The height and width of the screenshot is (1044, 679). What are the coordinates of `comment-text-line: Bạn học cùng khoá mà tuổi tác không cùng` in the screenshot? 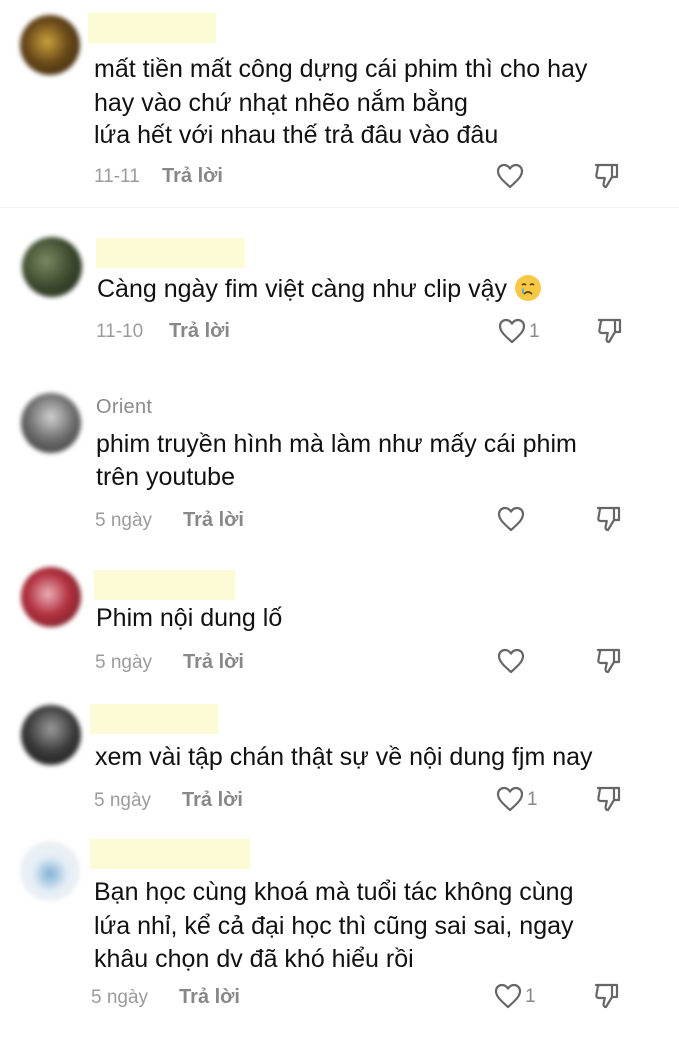 It's located at (334, 892).